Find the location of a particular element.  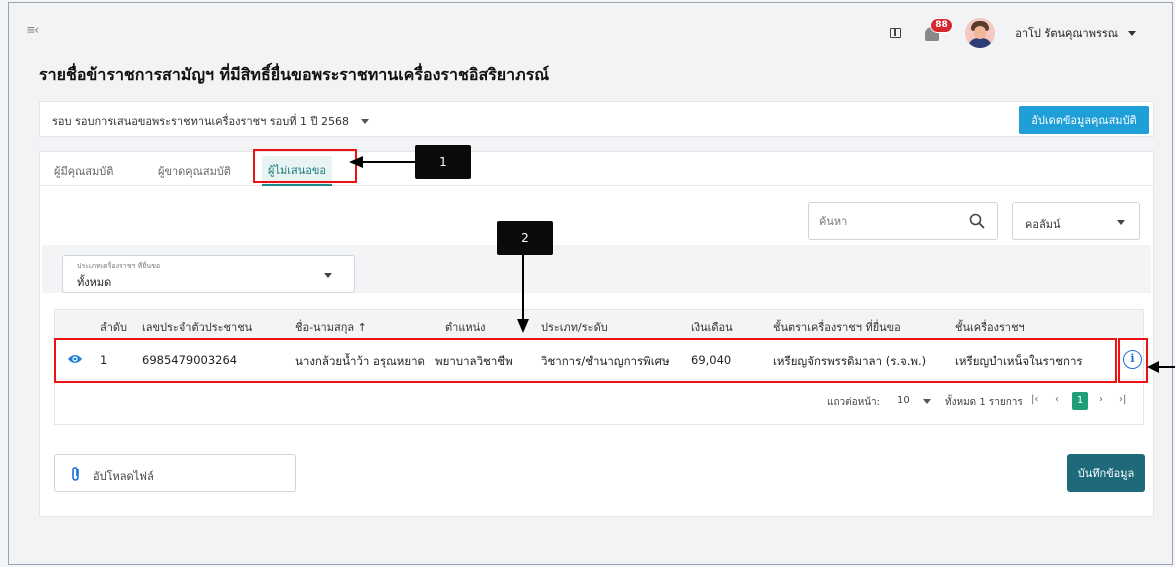

col-header-name: ชื่อ-นามสกุล ↑ is located at coordinates (331, 327).